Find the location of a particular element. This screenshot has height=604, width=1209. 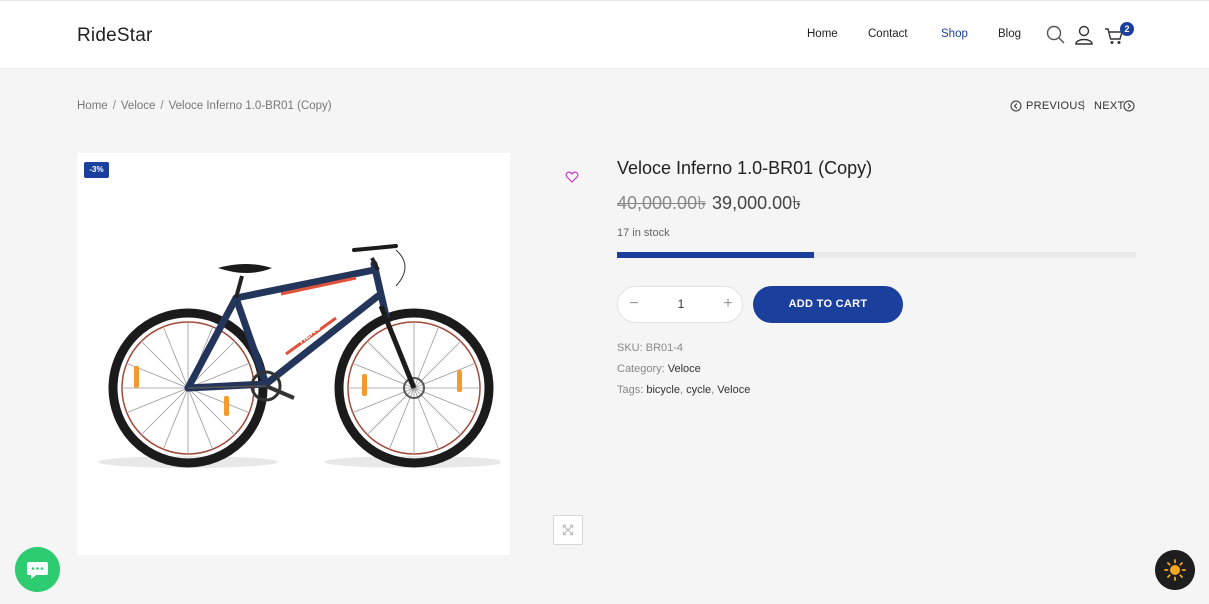

wishlist-heart-icon is located at coordinates (572, 177).